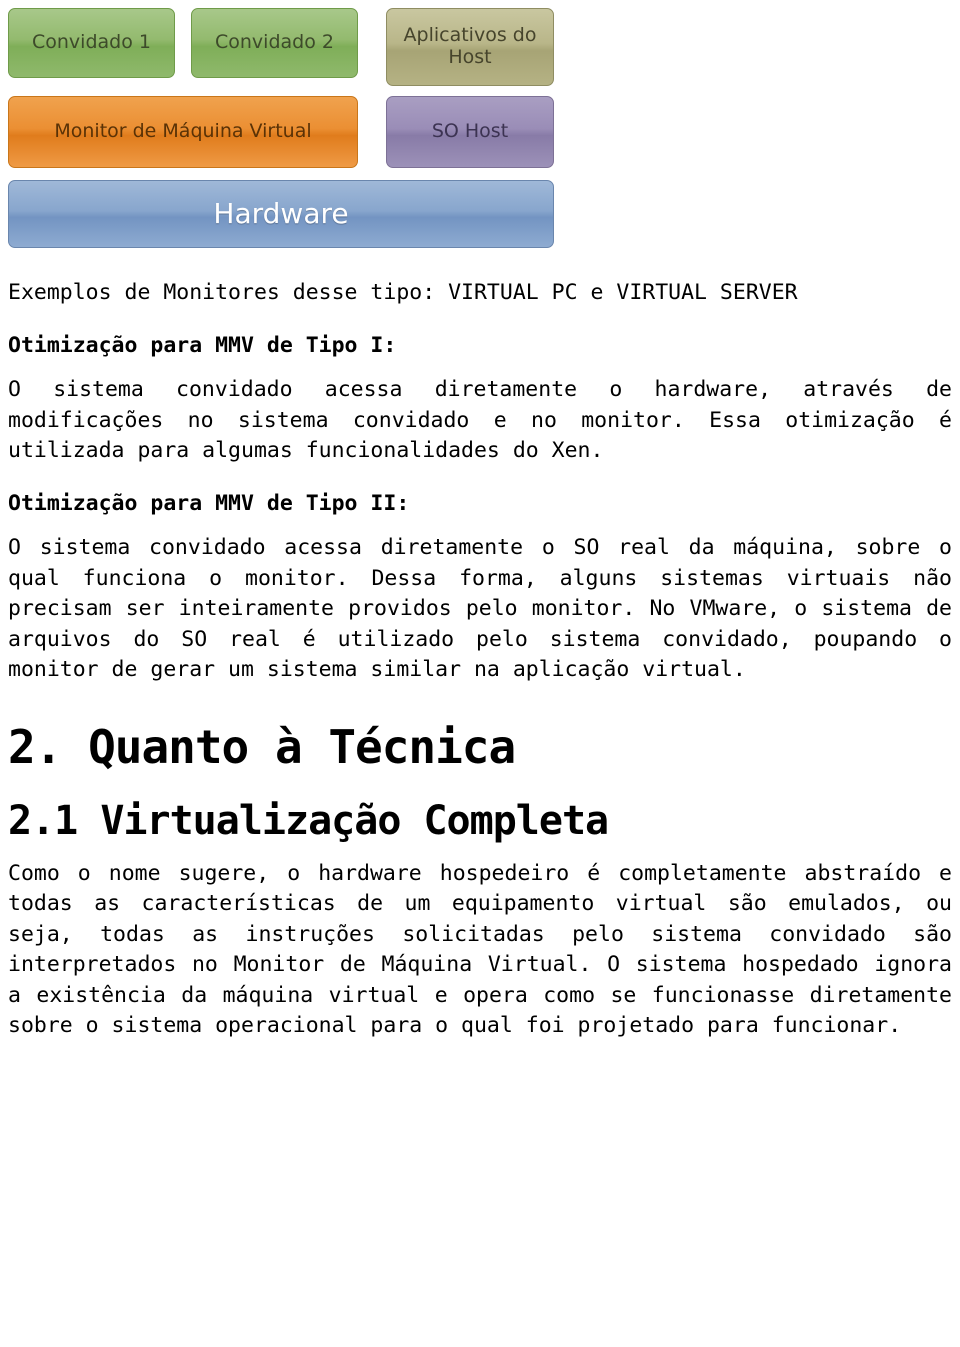 This screenshot has height=1347, width=960. What do you see at coordinates (470, 35) in the screenshot?
I see `diagram-box-host-applications-label-line1: Aplicativos do` at bounding box center [470, 35].